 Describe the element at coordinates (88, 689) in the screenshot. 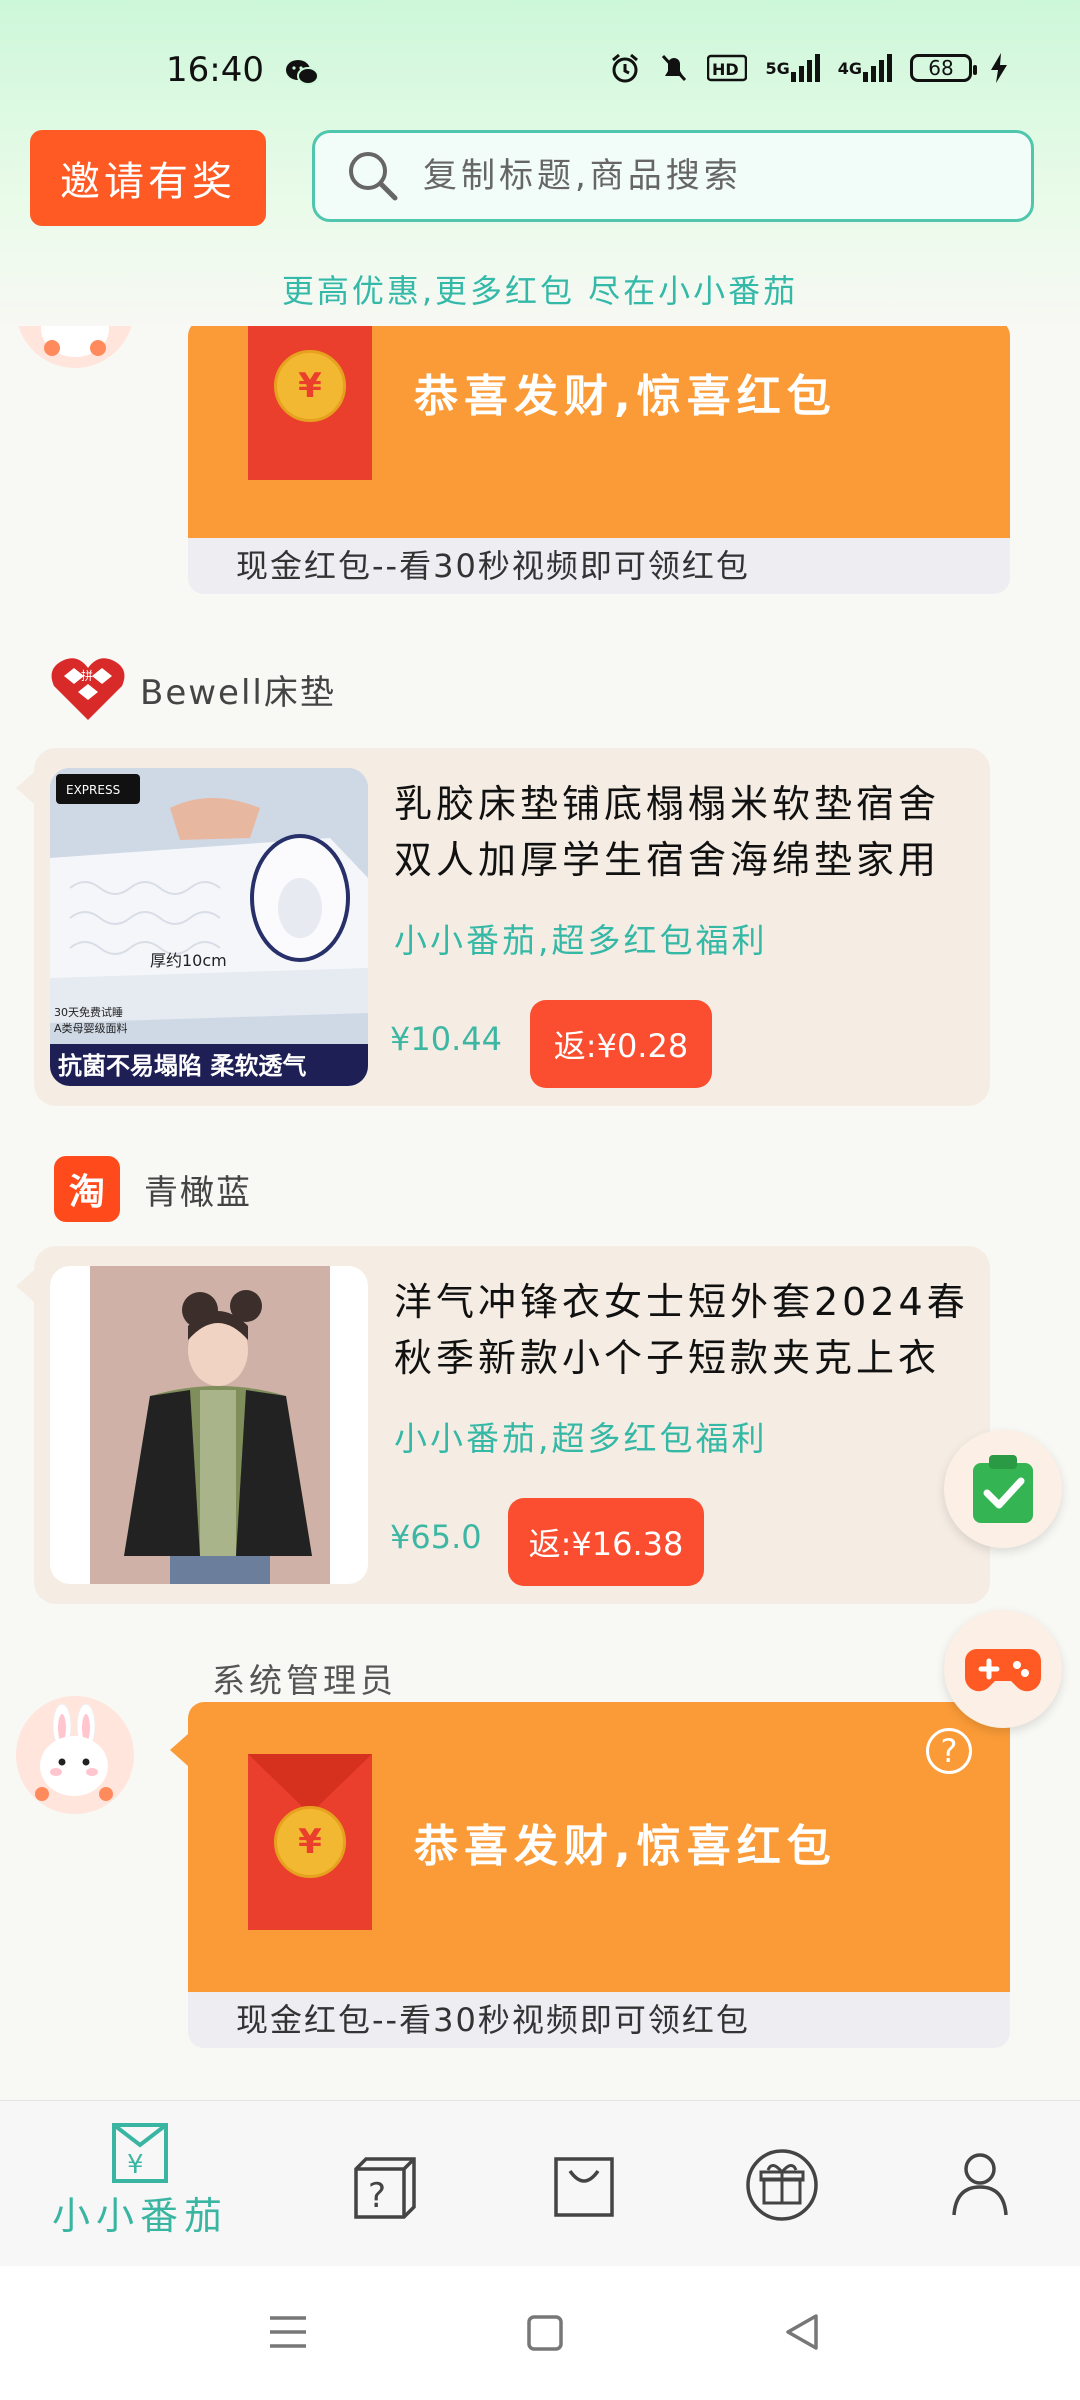

I see `store-logo-icon: 拼` at that location.